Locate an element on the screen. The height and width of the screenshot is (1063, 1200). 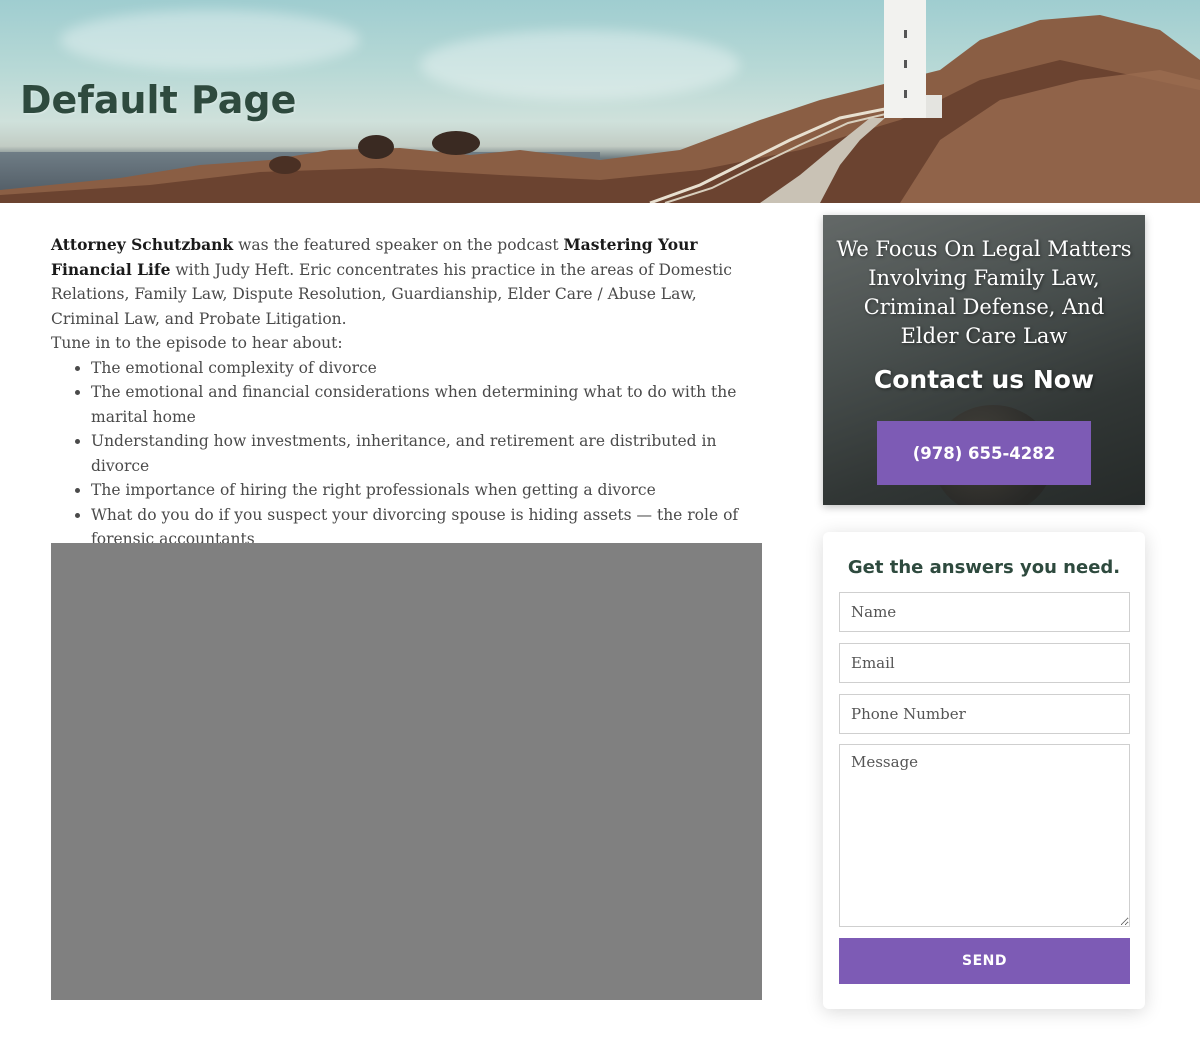
tune-in-text: Tune in to the episode to hear about: is located at coordinates (197, 343).